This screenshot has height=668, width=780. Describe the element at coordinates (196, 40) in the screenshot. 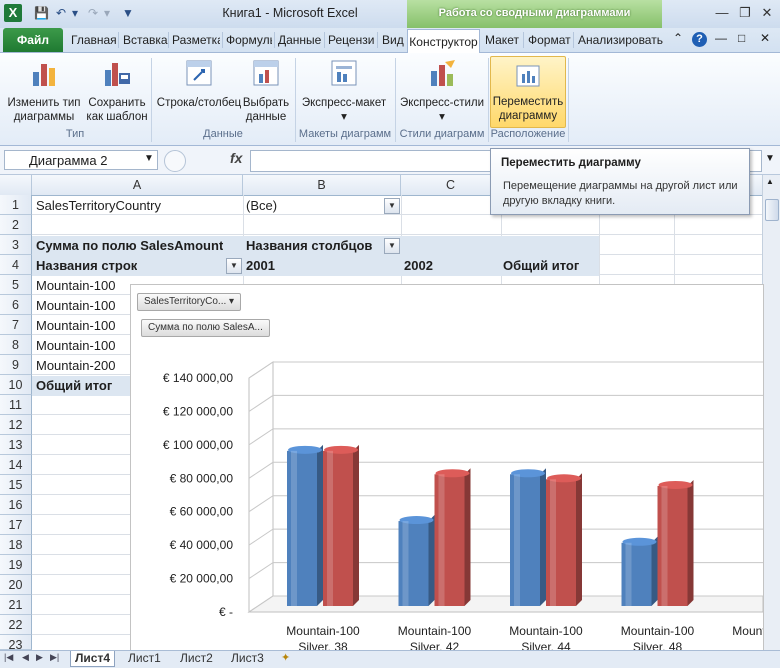

I see `tab-page-layout: Разметка` at that location.